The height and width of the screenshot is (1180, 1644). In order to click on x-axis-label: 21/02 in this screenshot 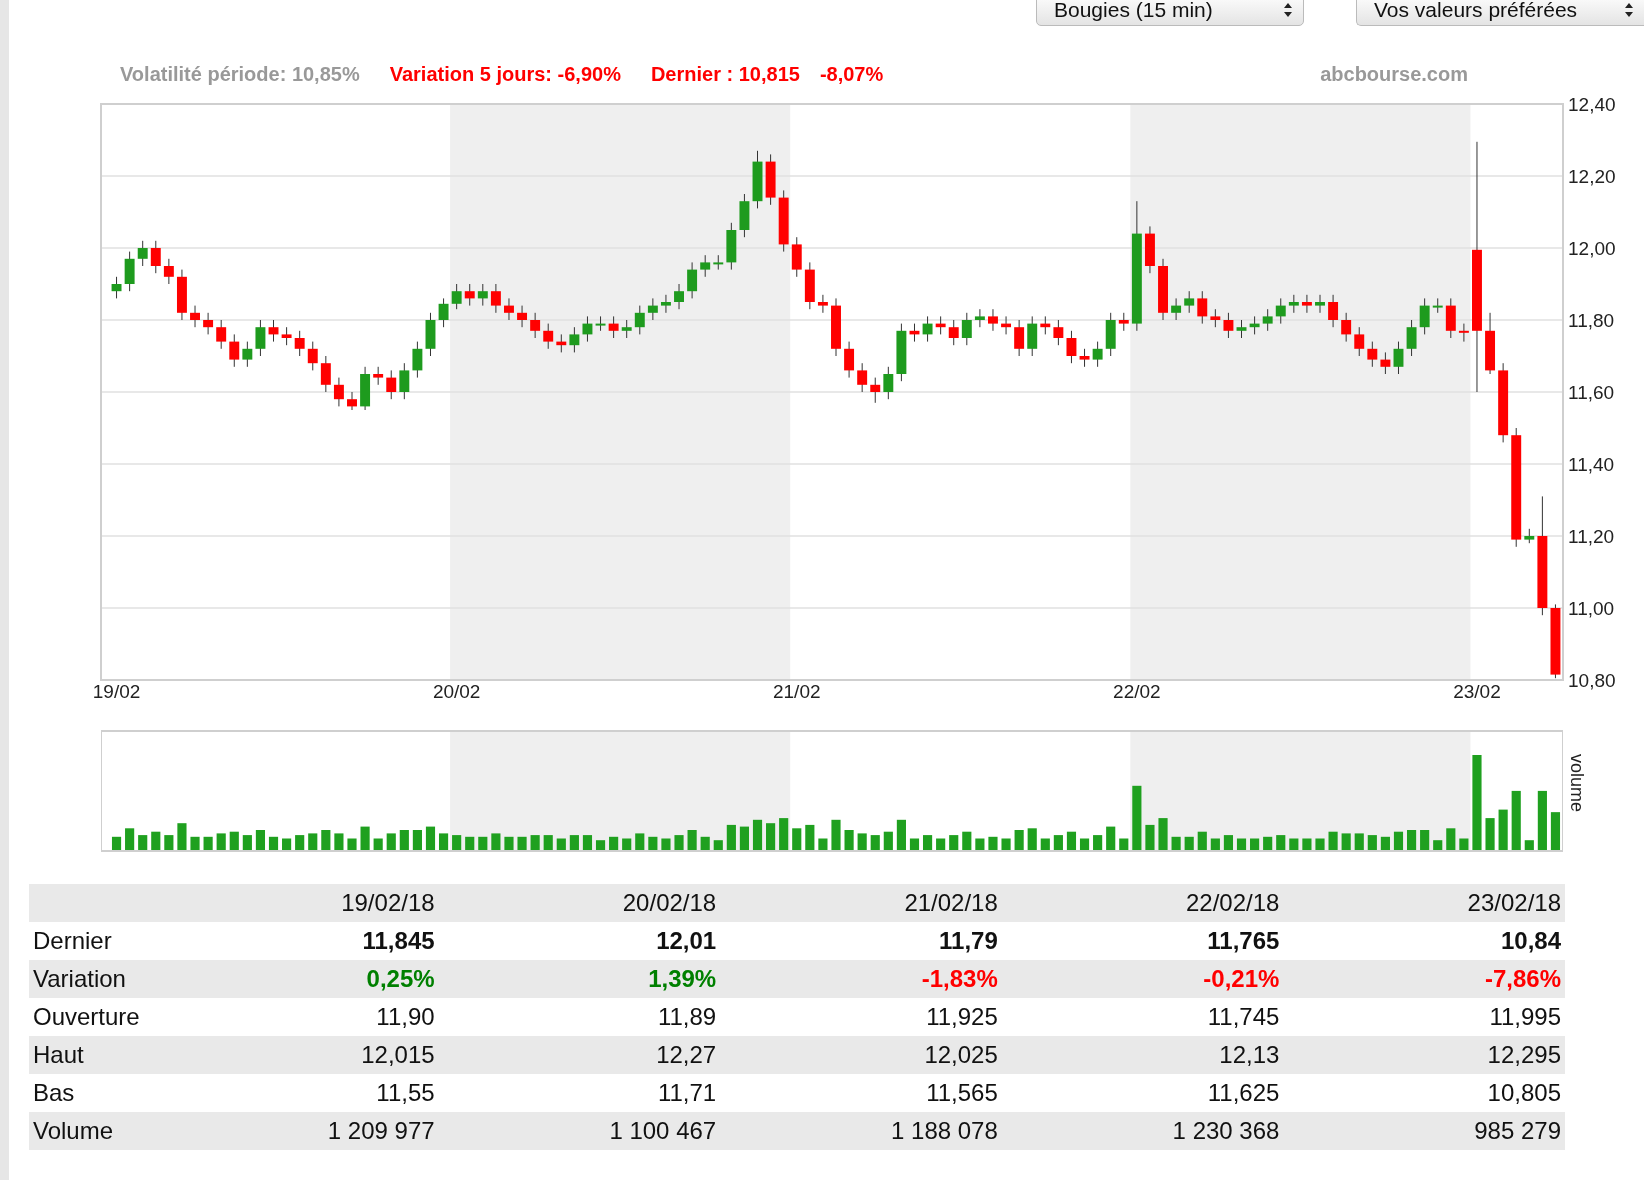, I will do `click(797, 691)`.